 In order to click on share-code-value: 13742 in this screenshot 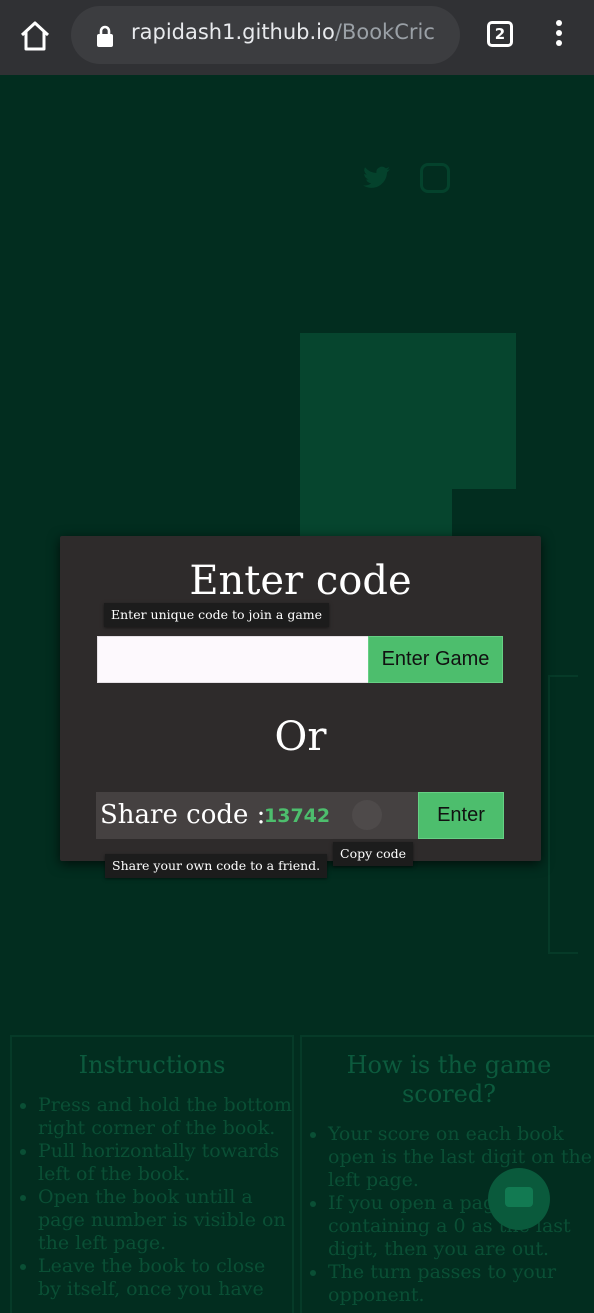, I will do `click(297, 816)`.